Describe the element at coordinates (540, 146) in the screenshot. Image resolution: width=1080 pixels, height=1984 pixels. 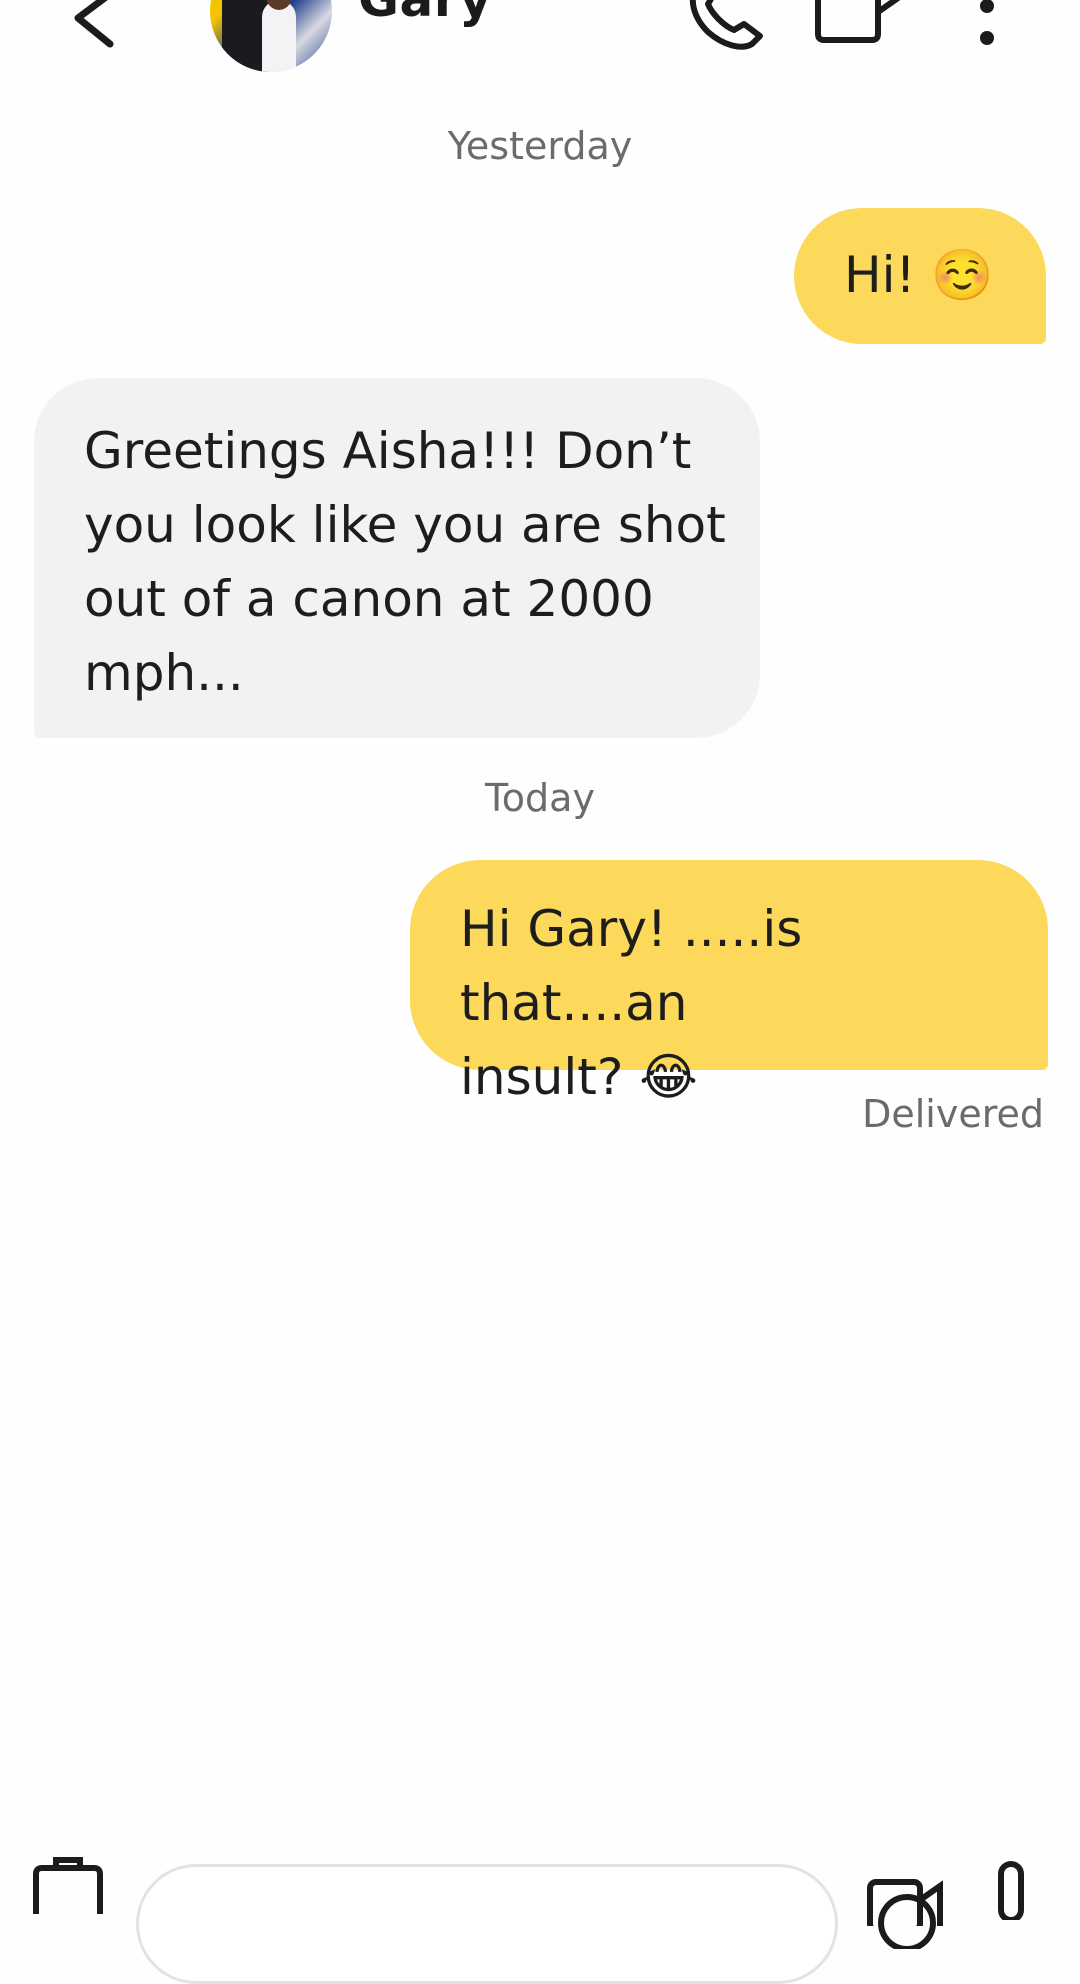
I see `date-separator: Yesterday` at that location.